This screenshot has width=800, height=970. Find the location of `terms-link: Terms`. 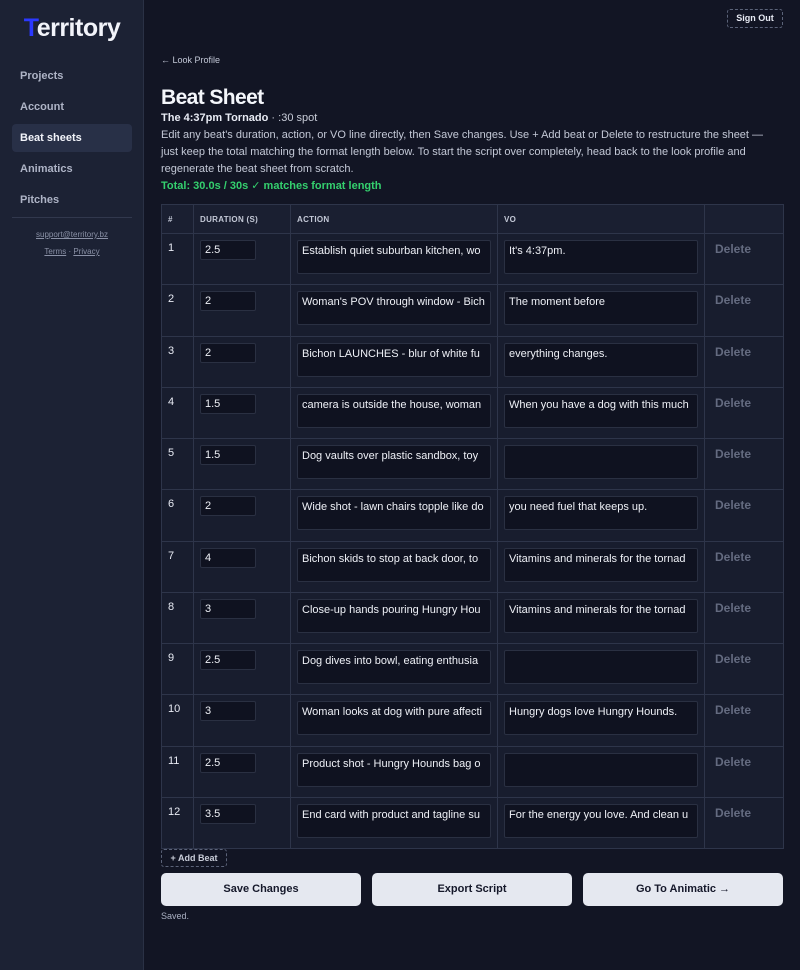

terms-link: Terms is located at coordinates (55, 251).